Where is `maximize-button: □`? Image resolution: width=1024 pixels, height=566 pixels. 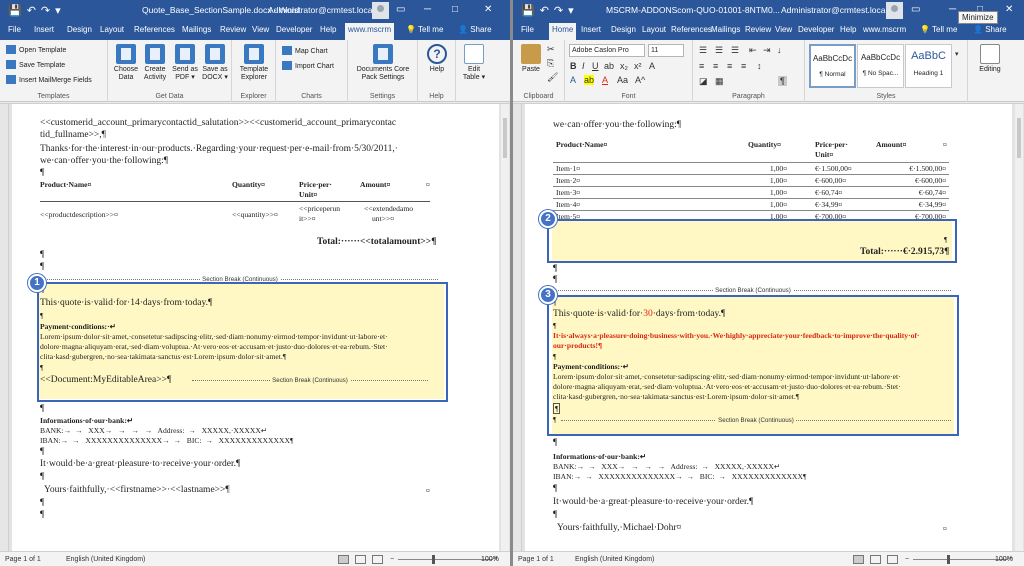 maximize-button: □ is located at coordinates (455, 9).